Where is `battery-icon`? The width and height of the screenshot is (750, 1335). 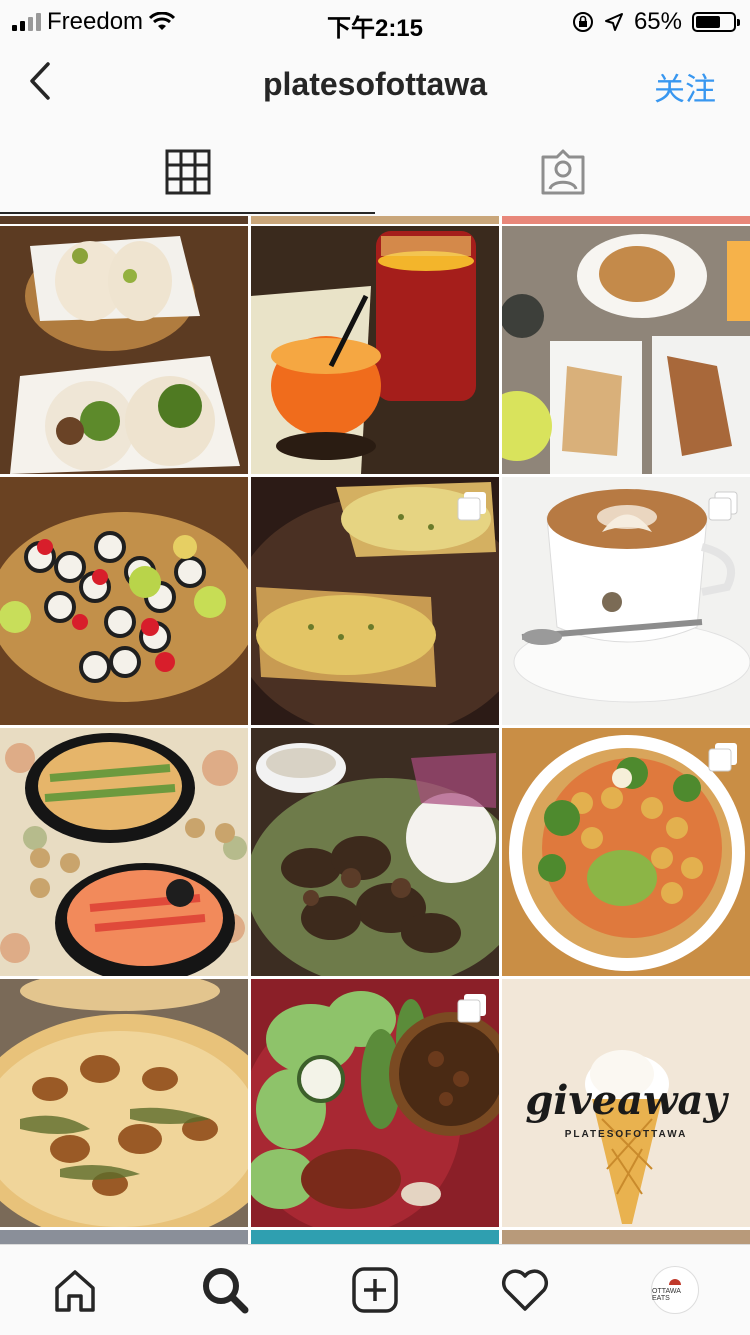
battery-icon is located at coordinates (716, 22).